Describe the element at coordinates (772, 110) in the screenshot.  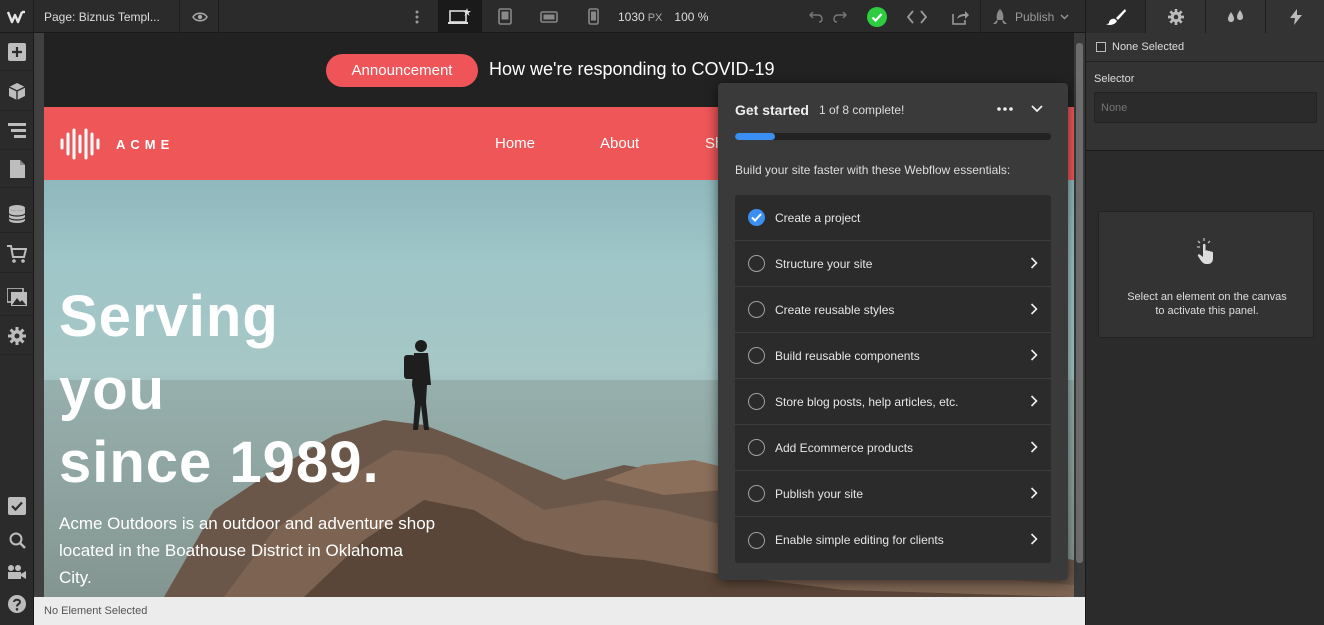
I see `get-started-title: Get started` at that location.